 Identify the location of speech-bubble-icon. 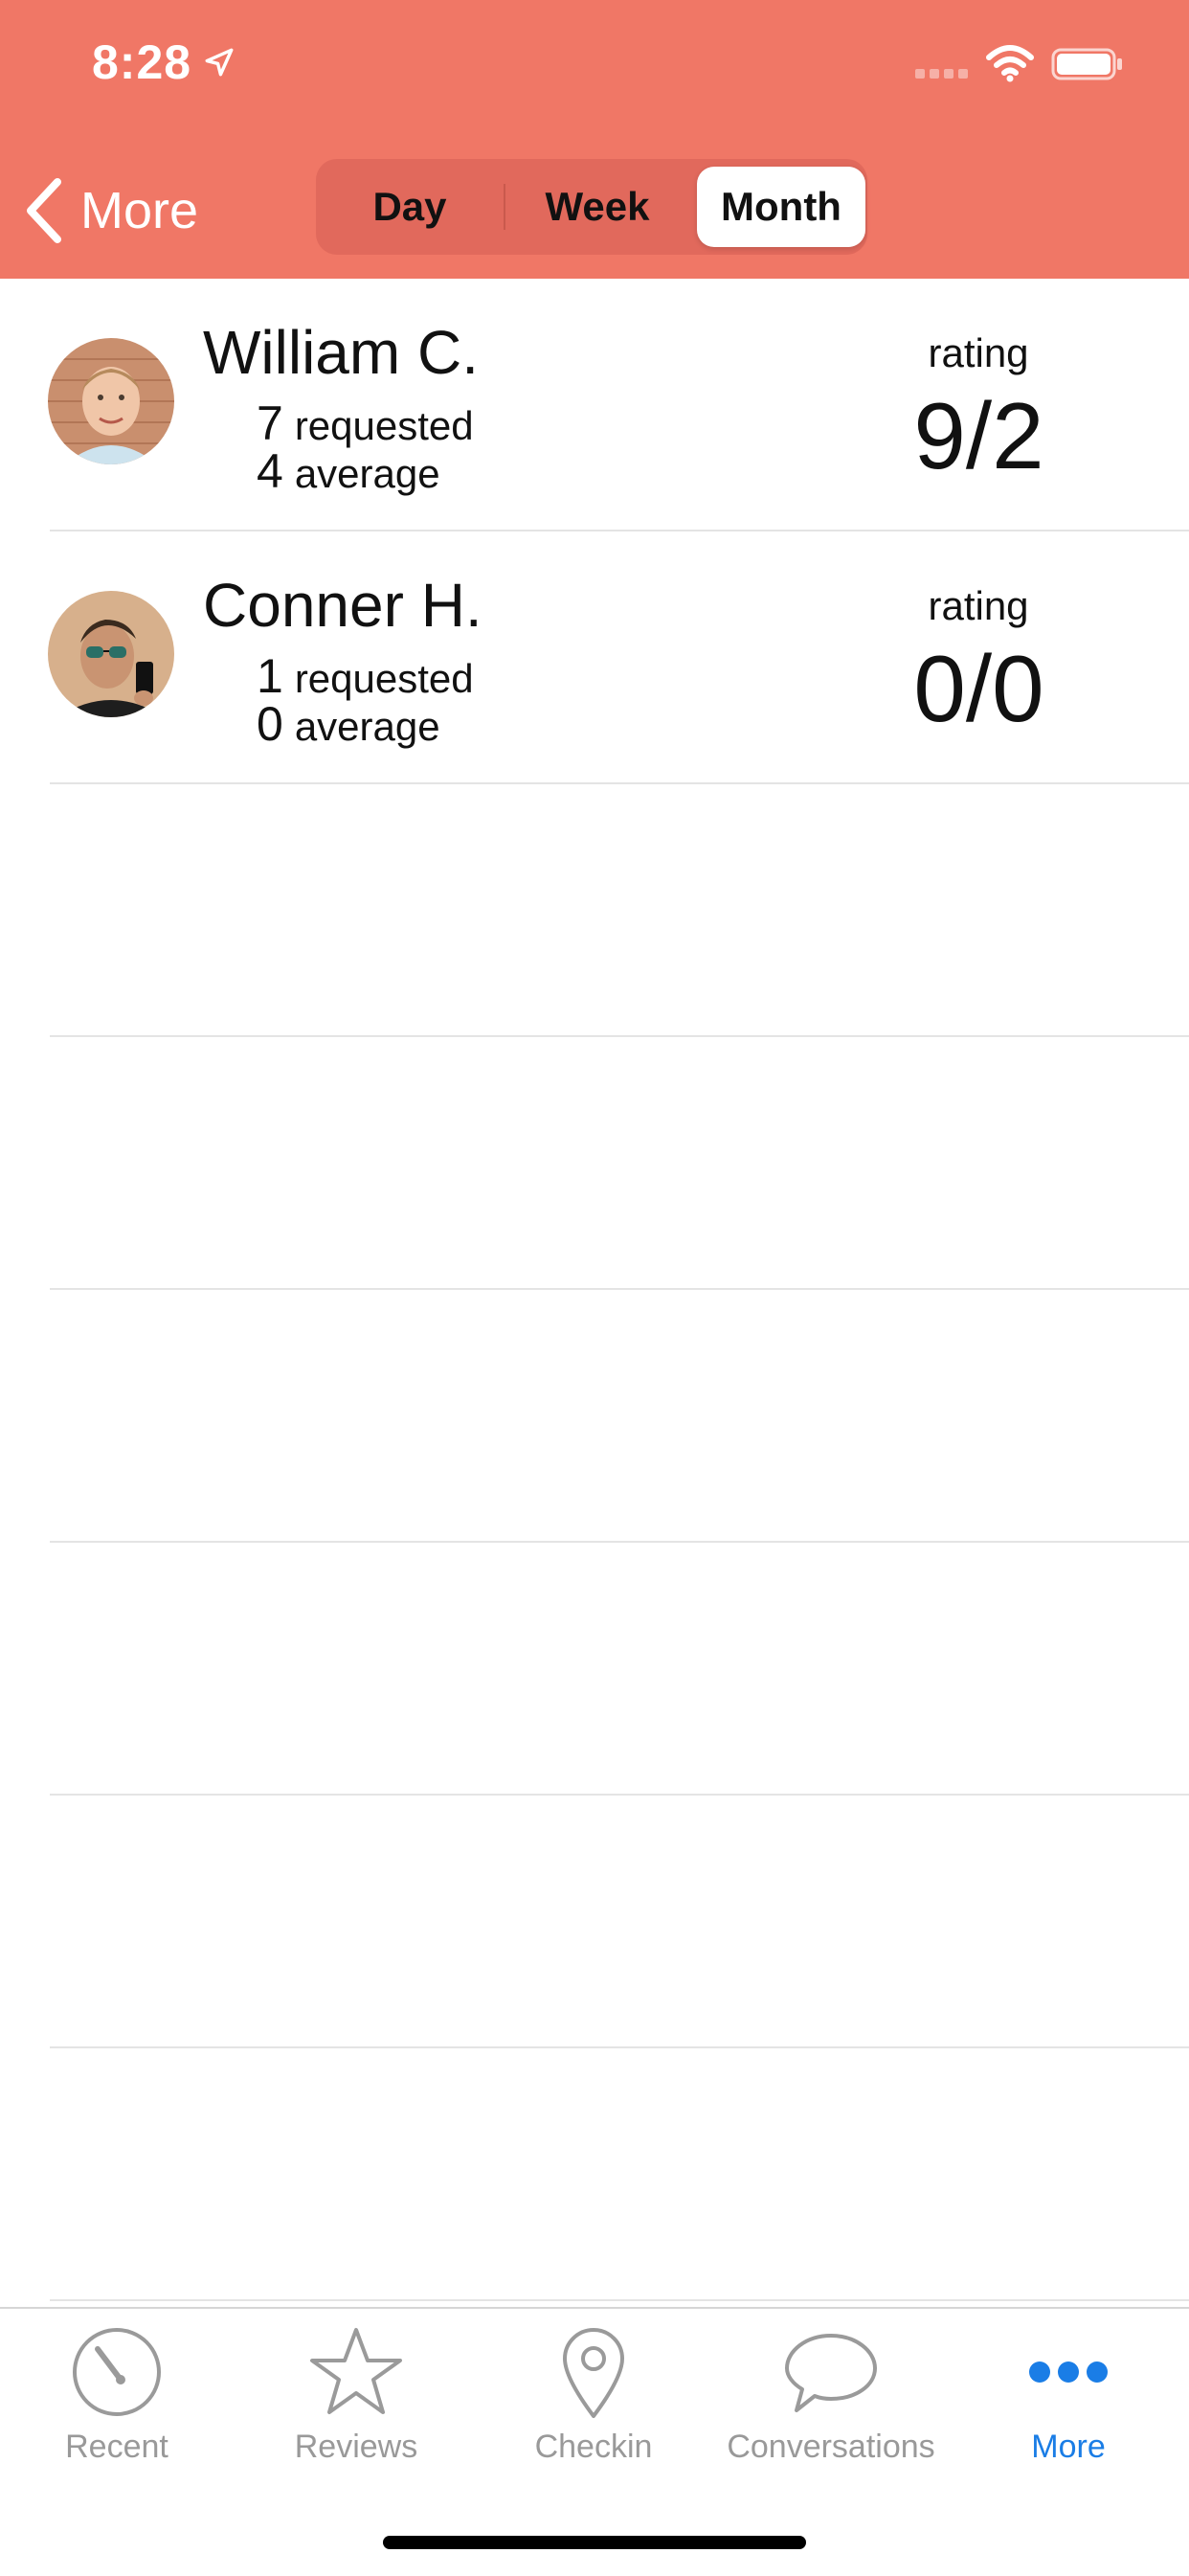
(831, 2373).